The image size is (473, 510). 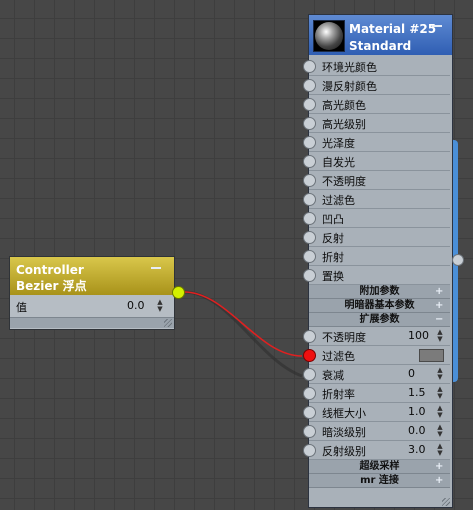 I want to click on param-value-field: 100, so click(x=418, y=335).